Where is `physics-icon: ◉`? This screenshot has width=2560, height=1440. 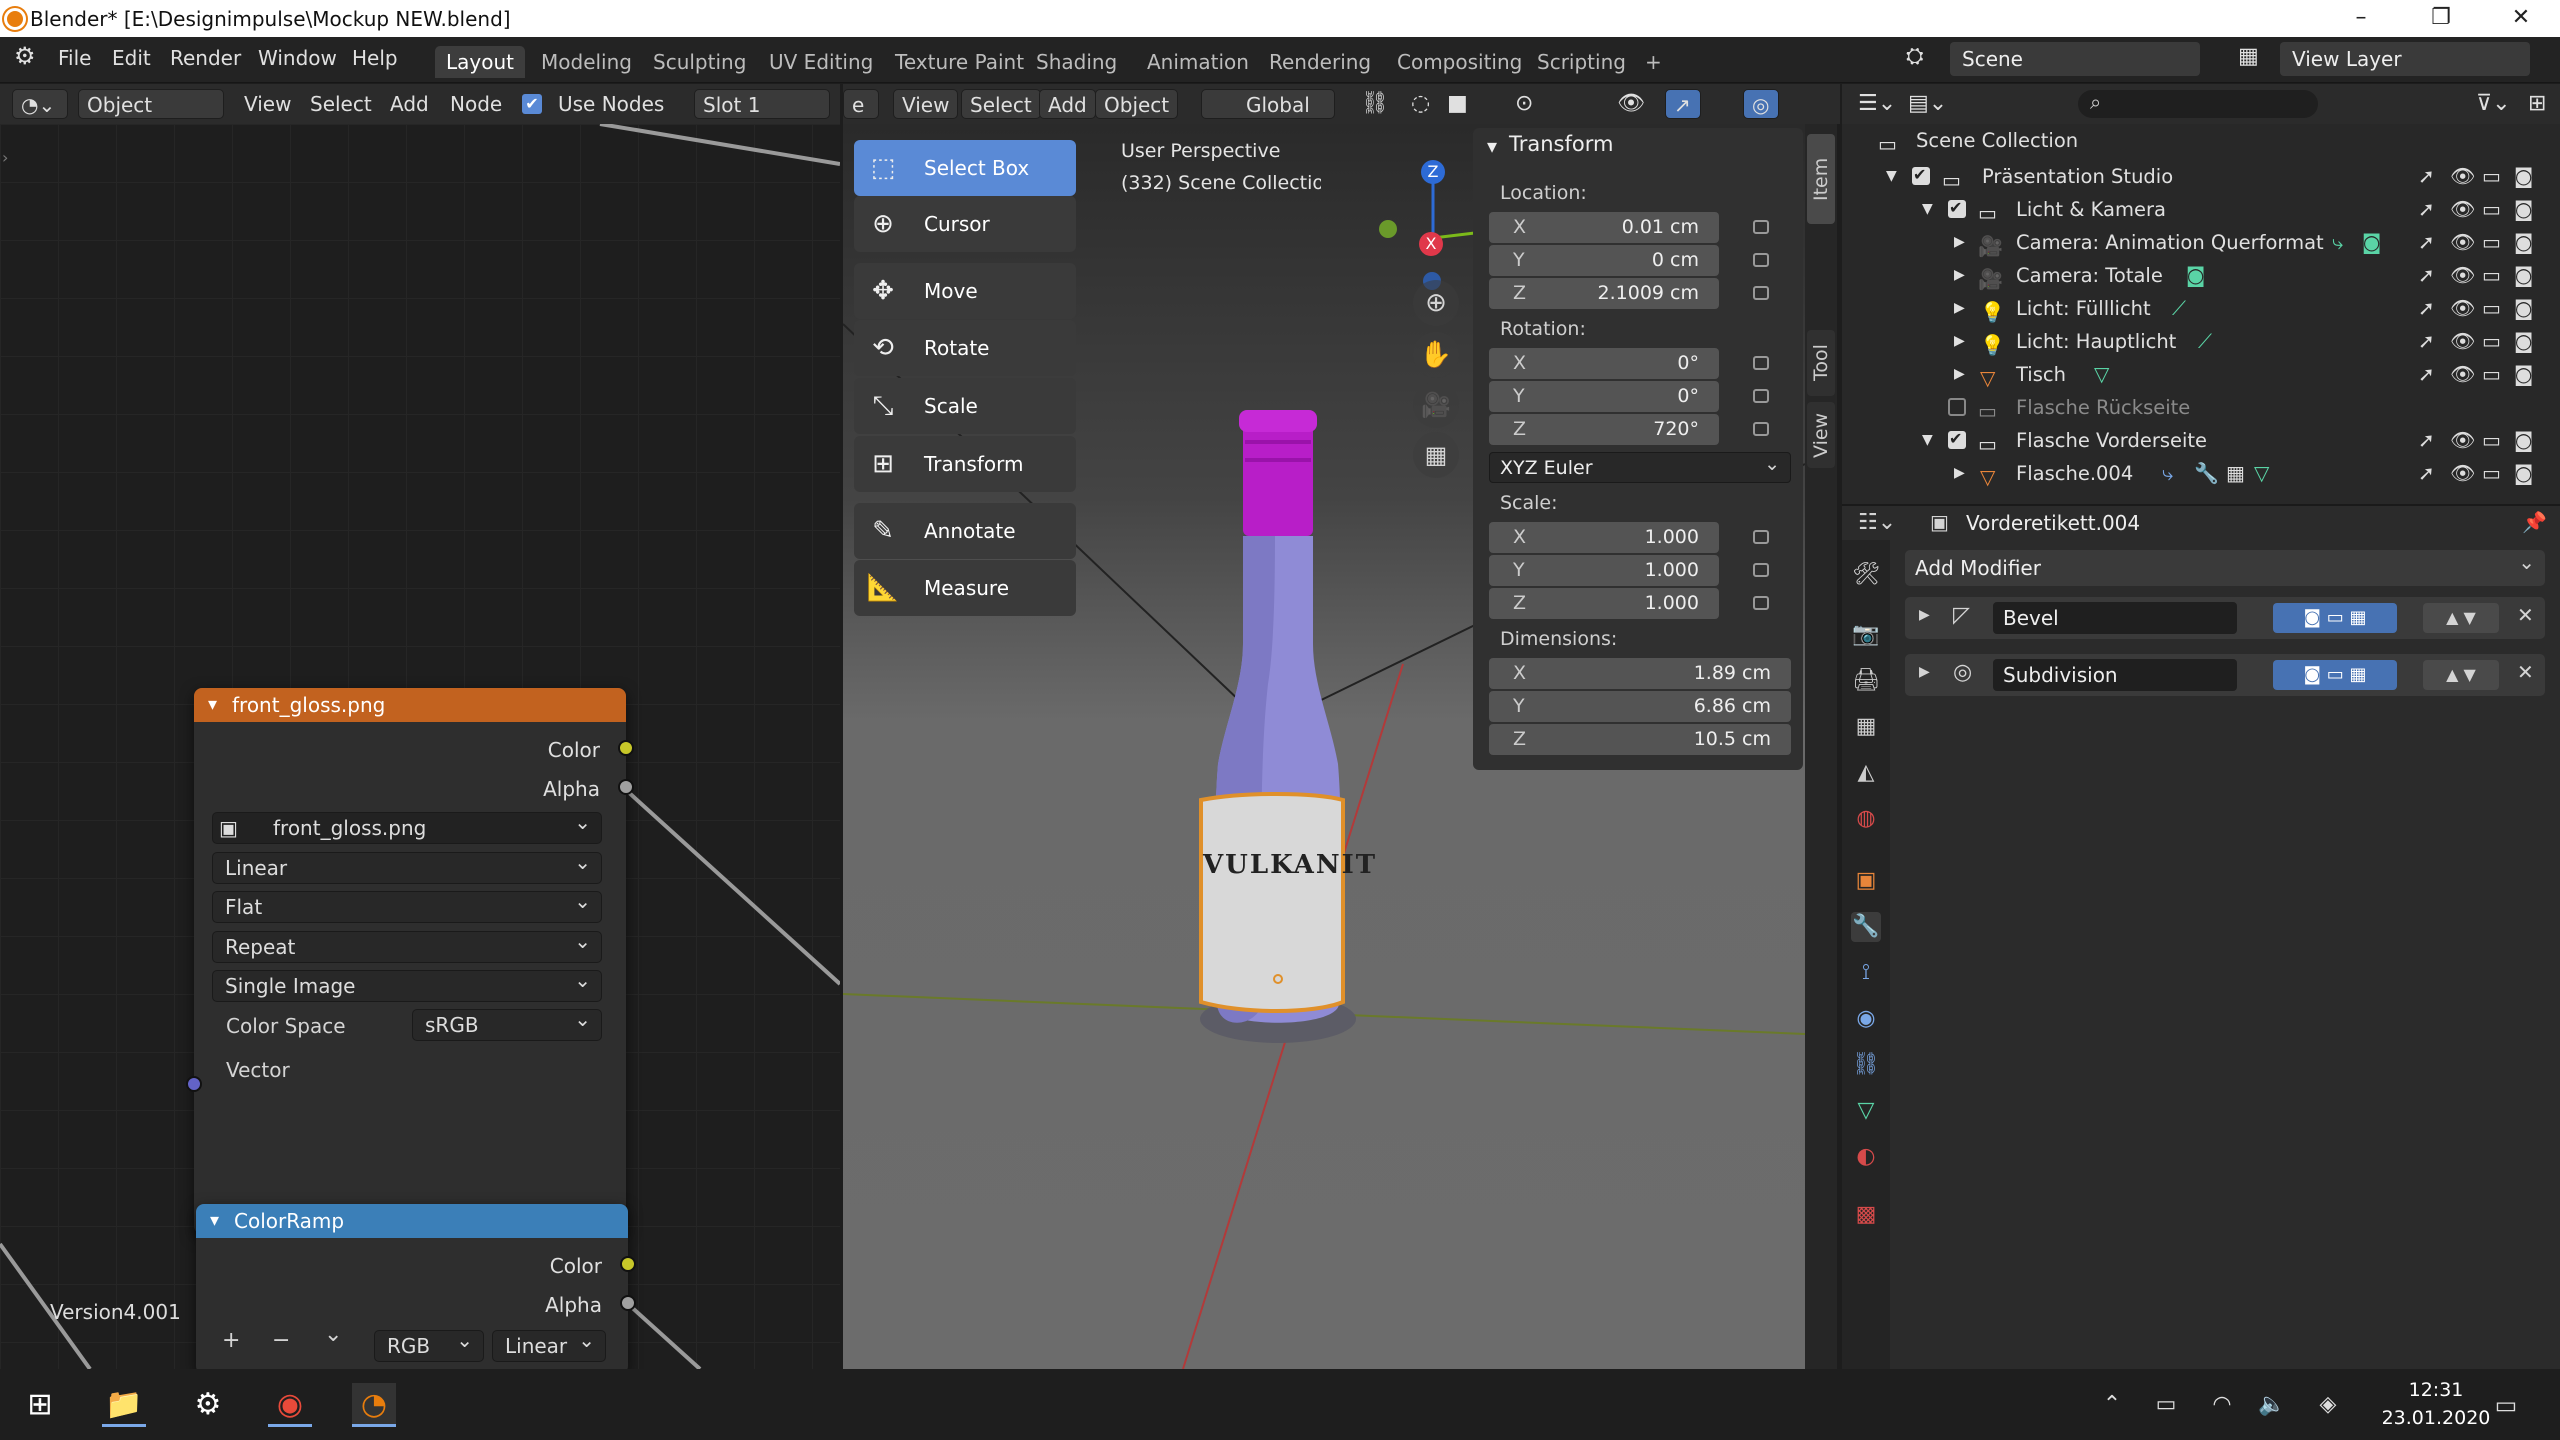 physics-icon: ◉ is located at coordinates (1866, 1019).